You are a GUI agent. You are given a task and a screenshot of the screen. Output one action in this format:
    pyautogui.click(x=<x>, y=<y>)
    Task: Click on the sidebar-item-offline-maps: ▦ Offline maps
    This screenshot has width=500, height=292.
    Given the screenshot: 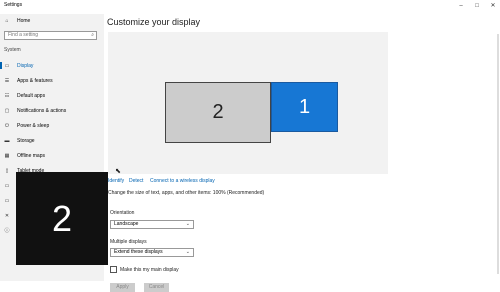 What is the action you would take?
    pyautogui.click(x=52, y=155)
    